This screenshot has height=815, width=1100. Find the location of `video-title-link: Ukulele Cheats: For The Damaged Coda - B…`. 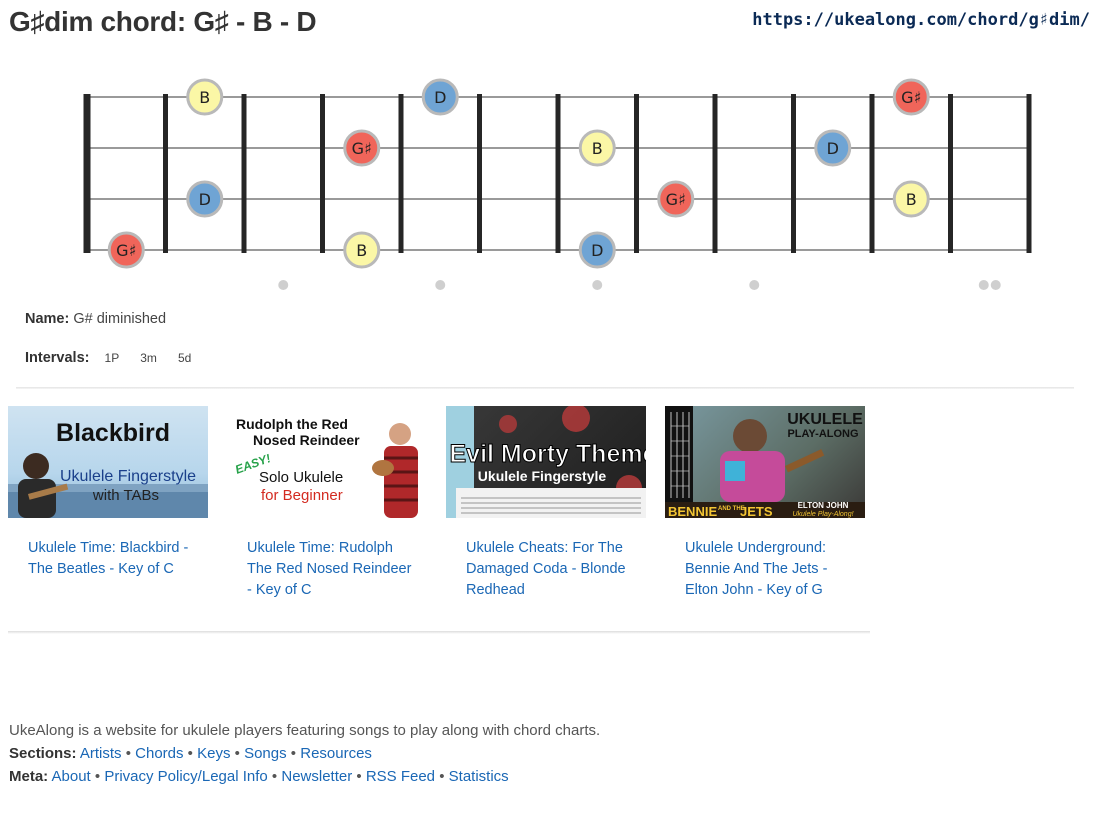

video-title-link: Ukulele Cheats: For The Damaged Coda - B… is located at coordinates (551, 569).